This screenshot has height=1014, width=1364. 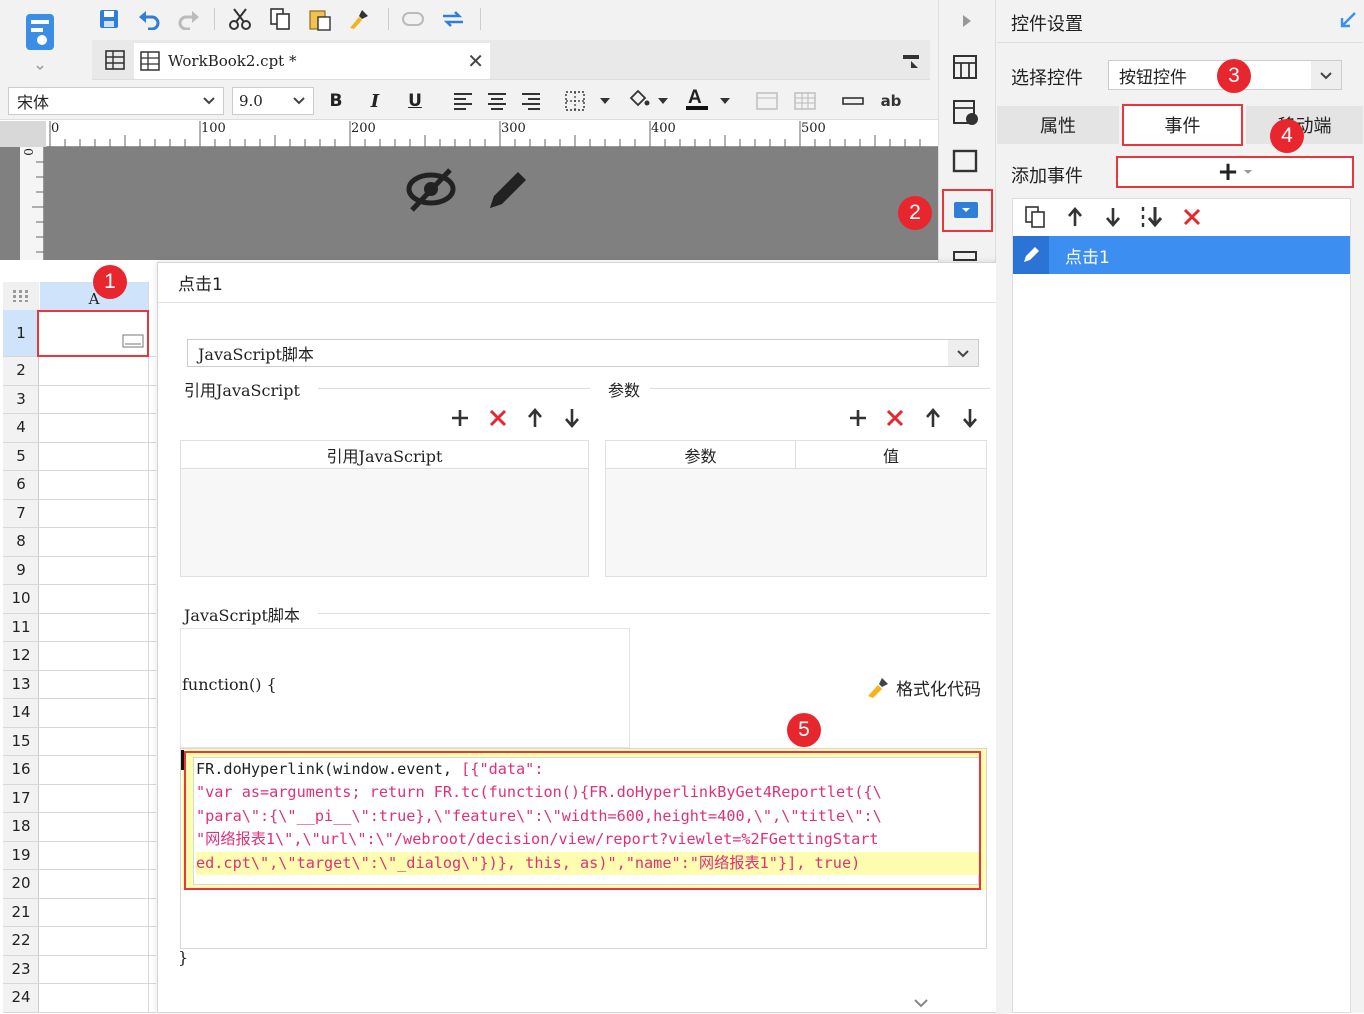 What do you see at coordinates (21, 712) in the screenshot?
I see `row-header: 14` at bounding box center [21, 712].